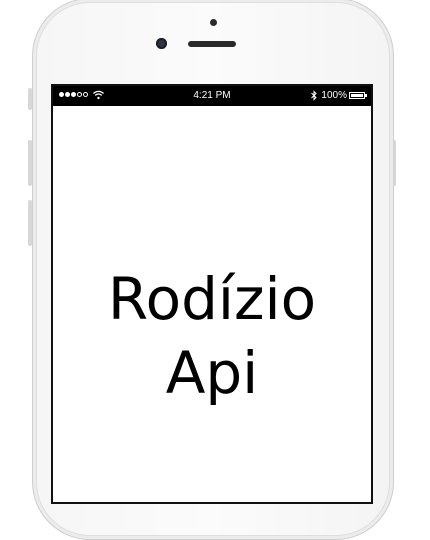 This screenshot has height=540, width=430. I want to click on app-title-line-2: Api, so click(212, 373).